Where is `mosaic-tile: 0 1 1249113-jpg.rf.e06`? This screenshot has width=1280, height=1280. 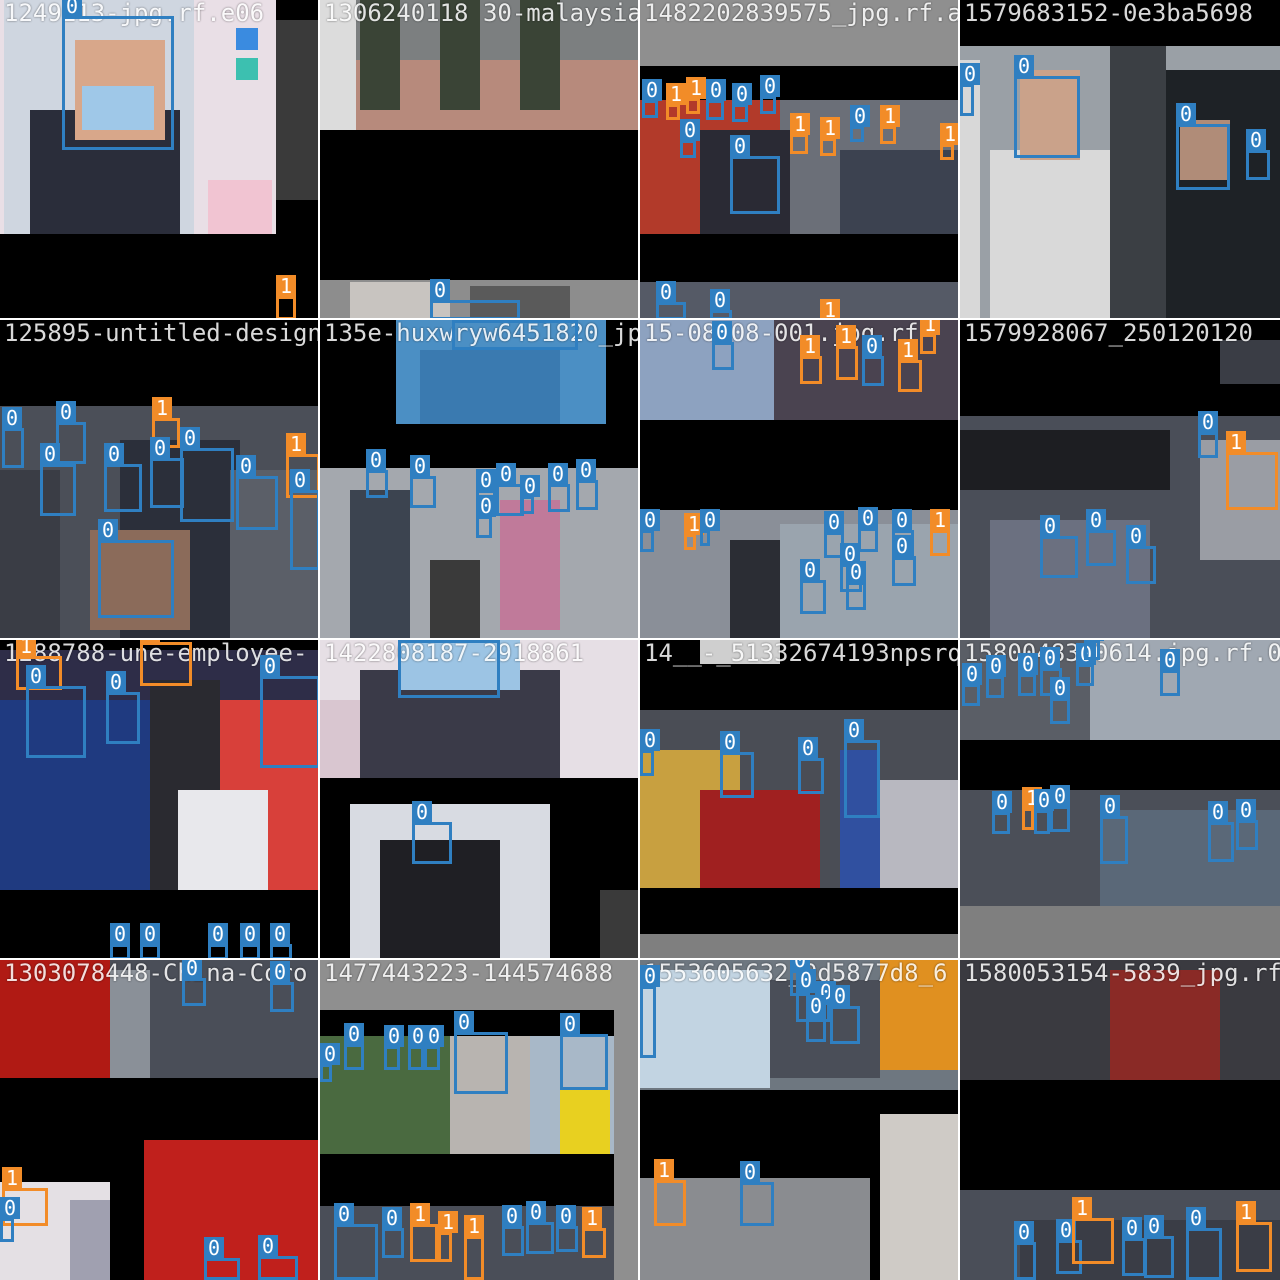
mosaic-tile: 0 1 1249113-jpg.rf.e06 is located at coordinates (160, 160).